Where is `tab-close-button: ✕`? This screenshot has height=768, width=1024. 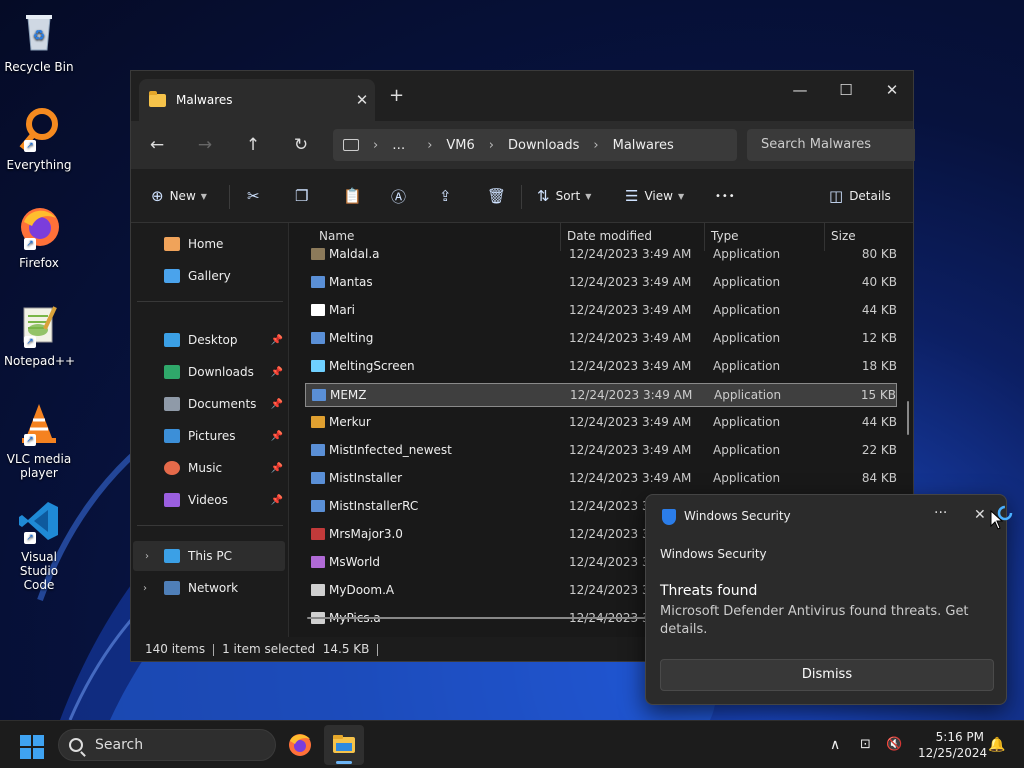 tab-close-button: ✕ is located at coordinates (362, 100).